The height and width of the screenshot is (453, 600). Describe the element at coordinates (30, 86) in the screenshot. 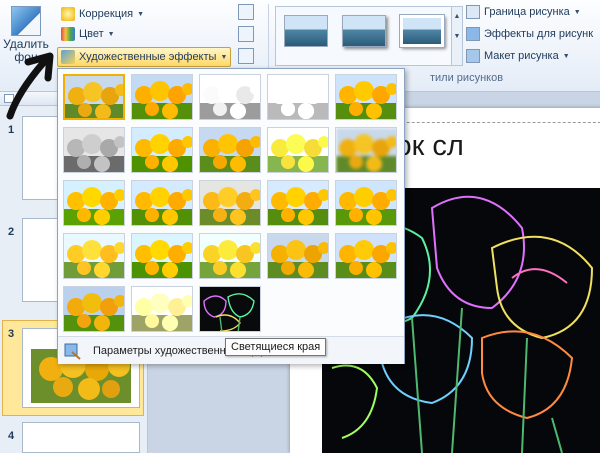

I see `annotation-arrow-icon` at that location.